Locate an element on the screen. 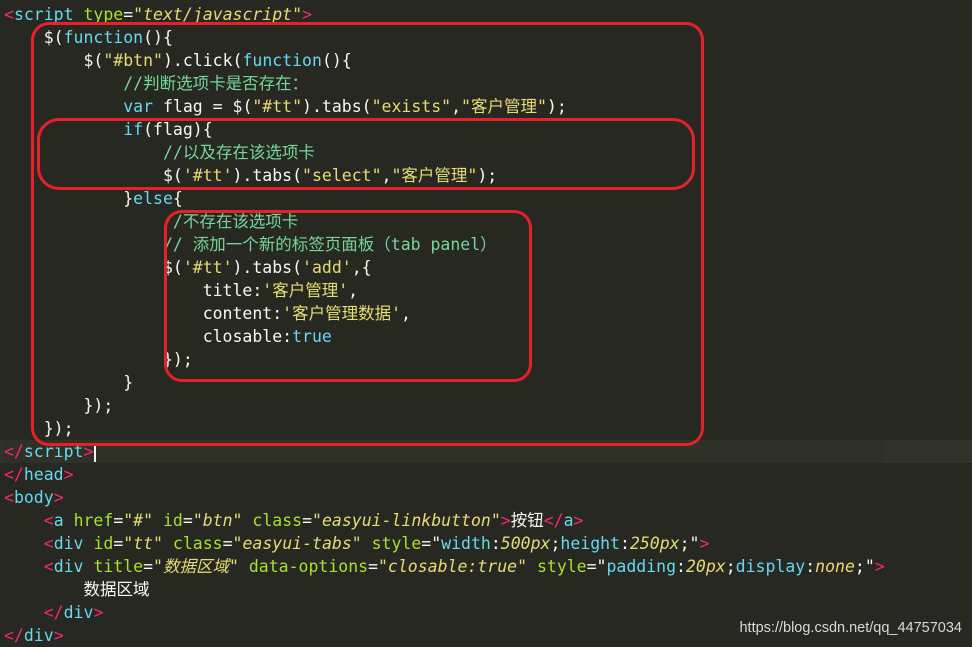 Image resolution: width=972 pixels, height=647 pixels. code-line: <body> is located at coordinates (444, 497).